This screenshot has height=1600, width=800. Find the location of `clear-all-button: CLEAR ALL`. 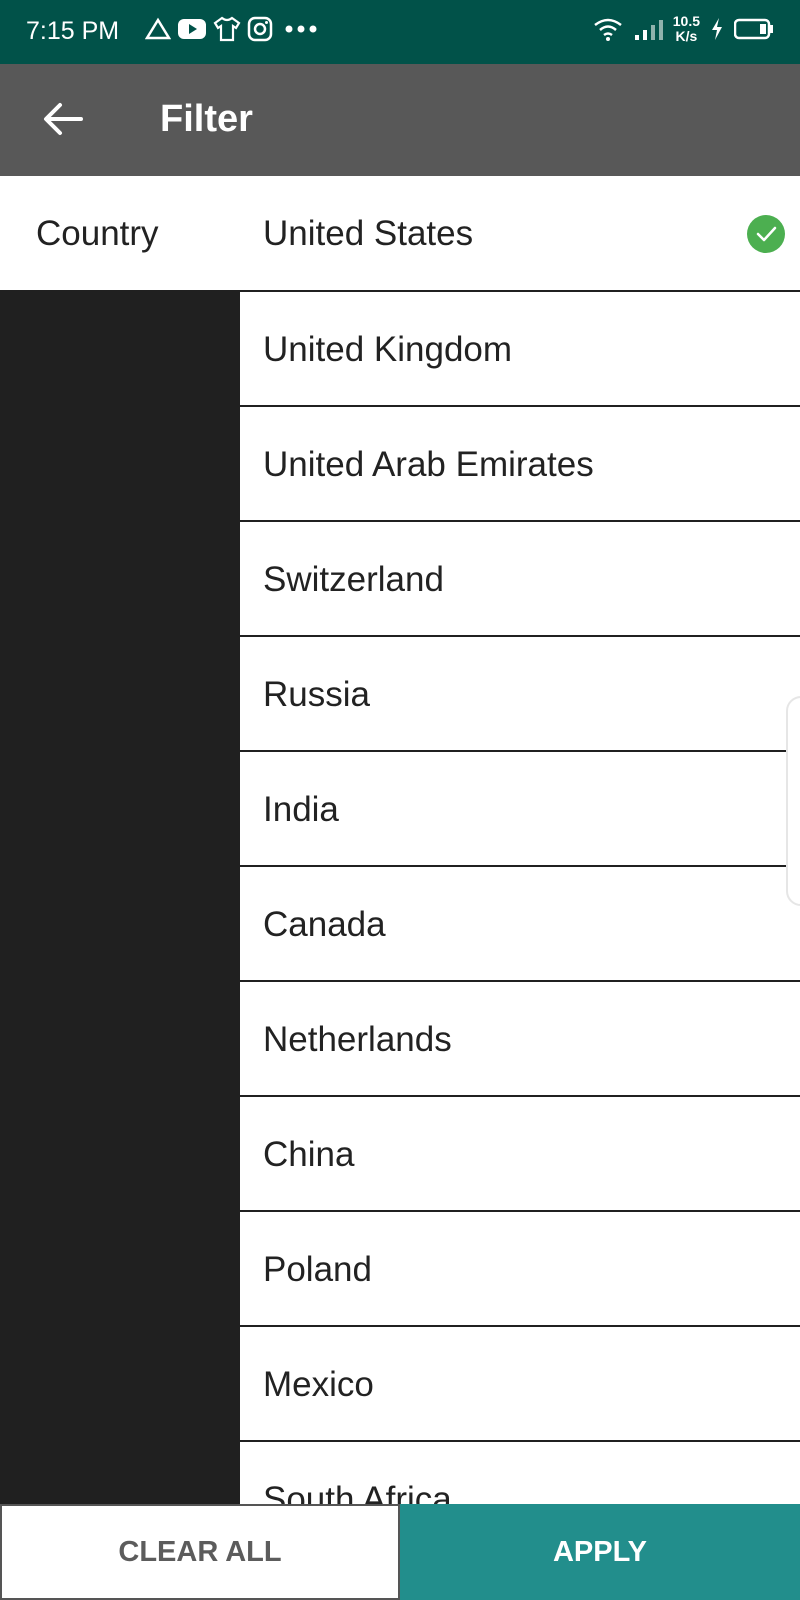

clear-all-button: CLEAR ALL is located at coordinates (200, 1552).